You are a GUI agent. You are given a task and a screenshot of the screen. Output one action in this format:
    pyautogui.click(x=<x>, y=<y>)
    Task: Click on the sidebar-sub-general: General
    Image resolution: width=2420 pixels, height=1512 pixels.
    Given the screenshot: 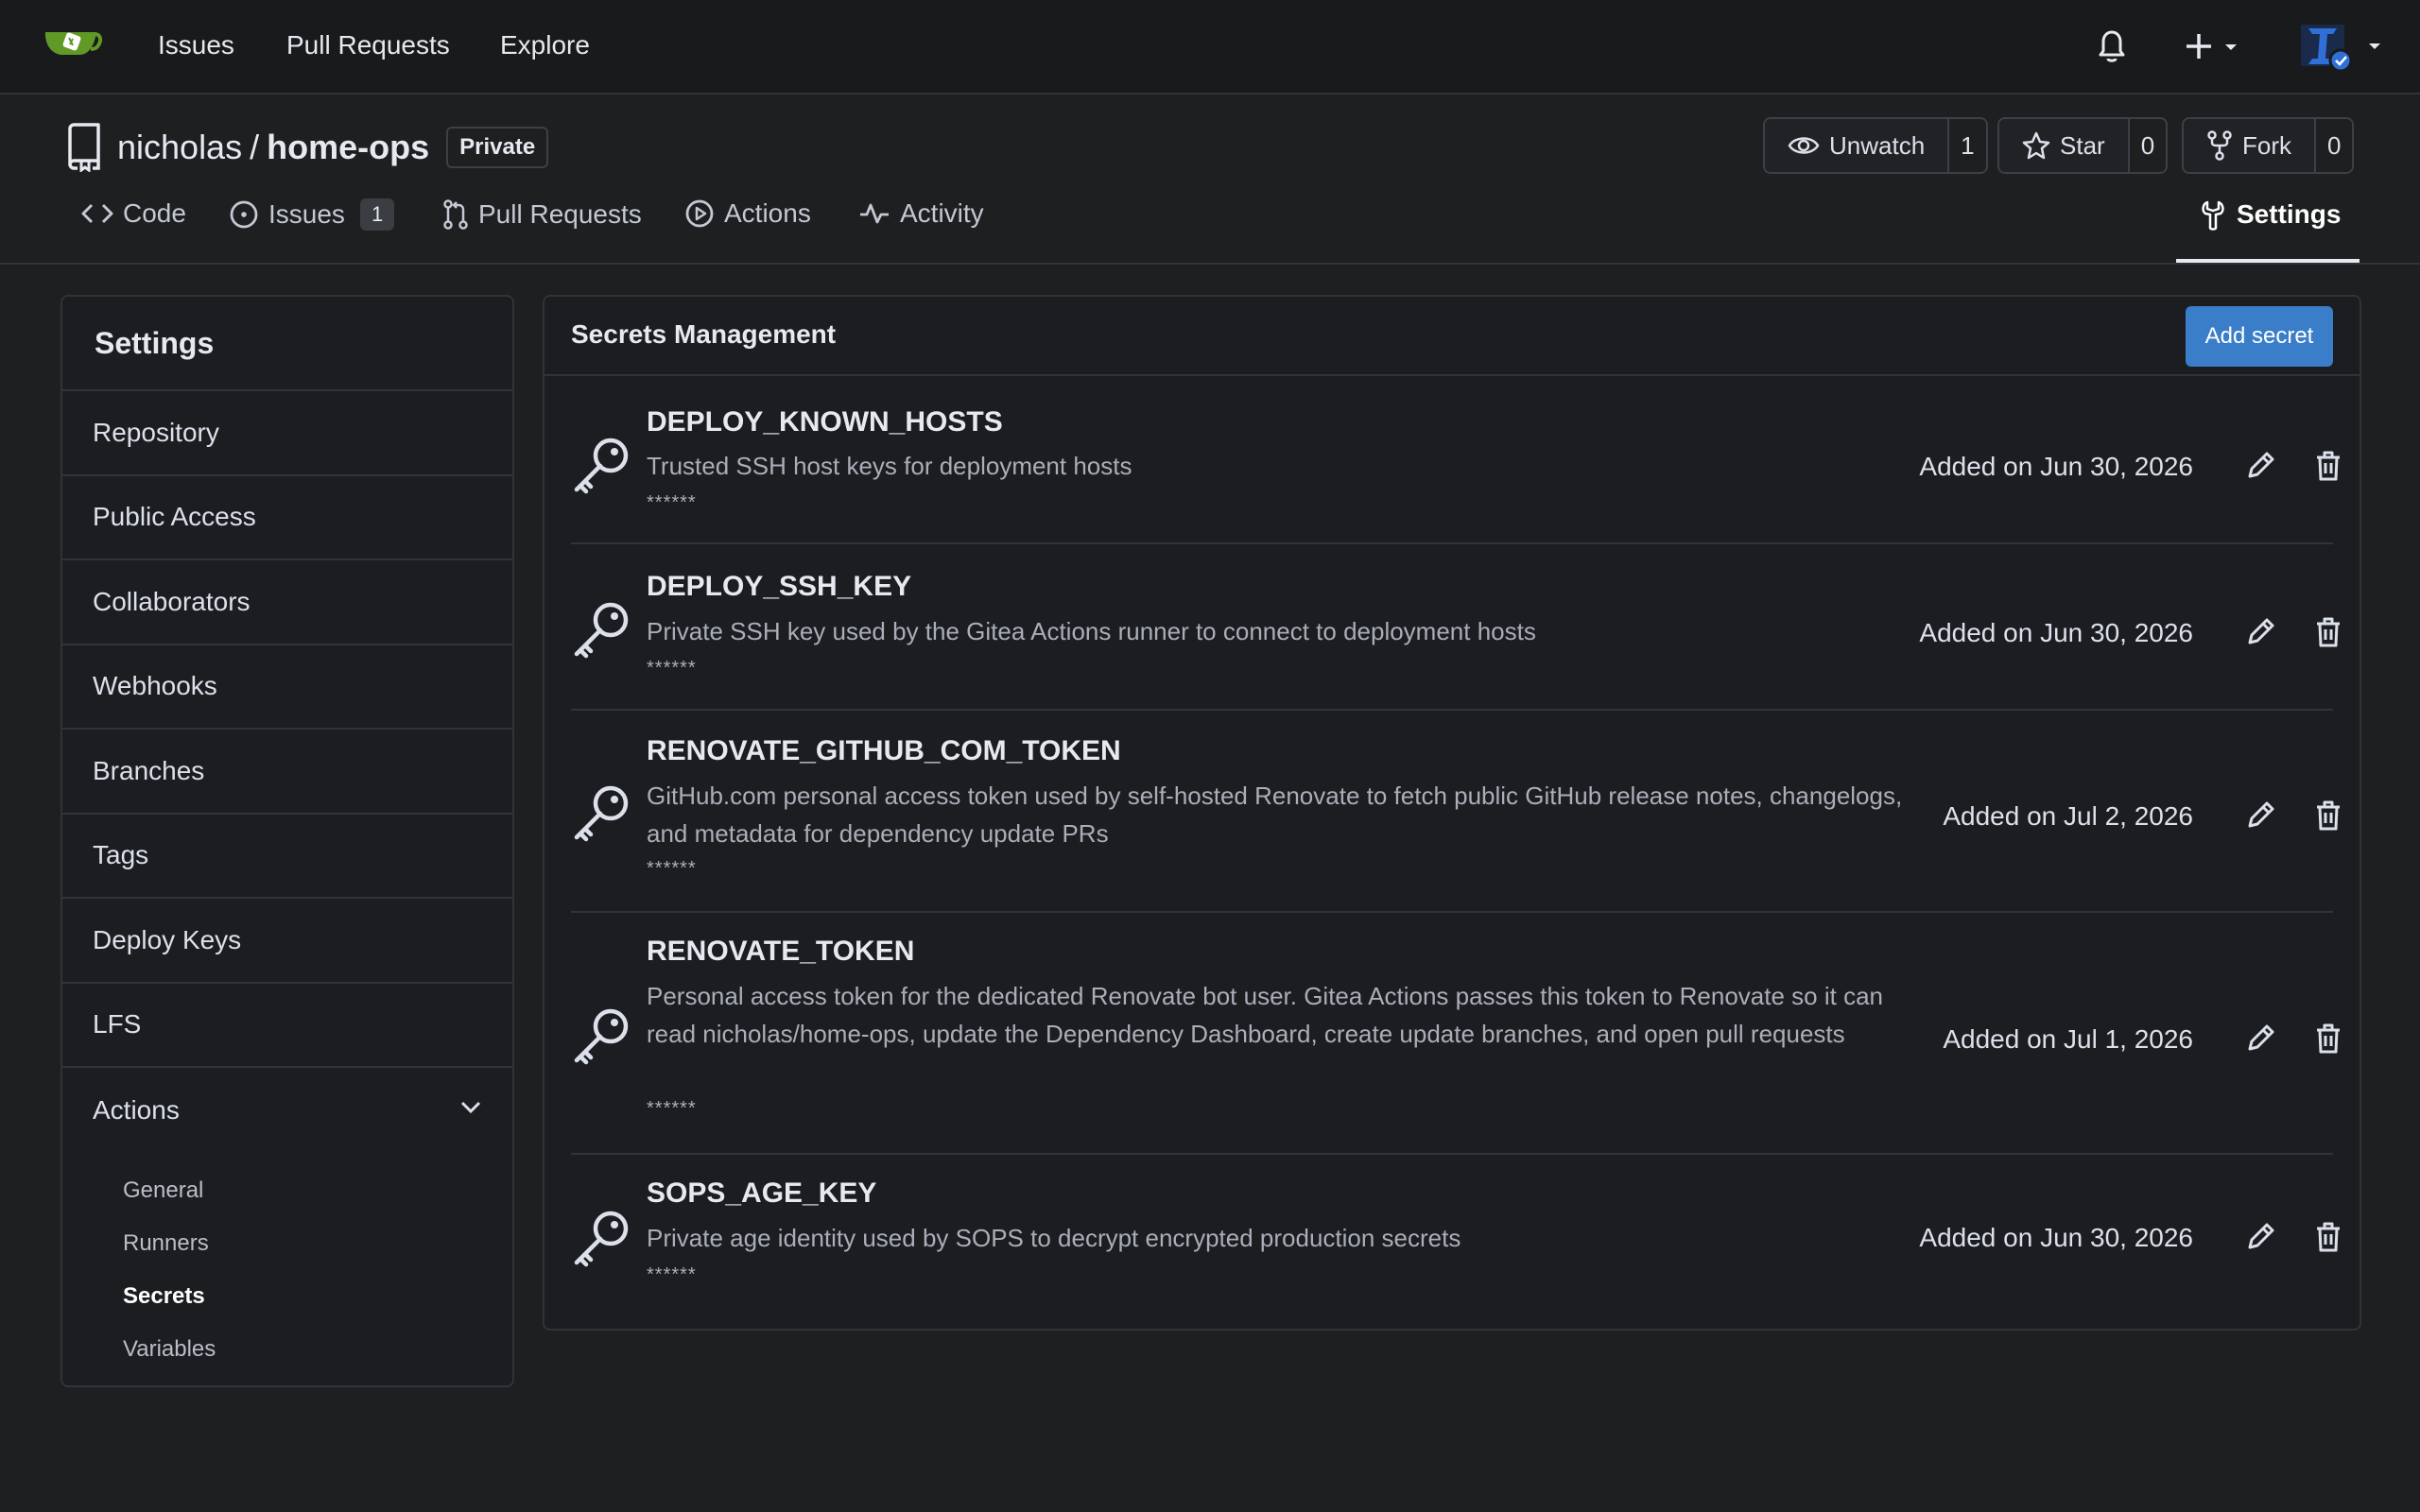 What is the action you would take?
    pyautogui.click(x=287, y=1190)
    